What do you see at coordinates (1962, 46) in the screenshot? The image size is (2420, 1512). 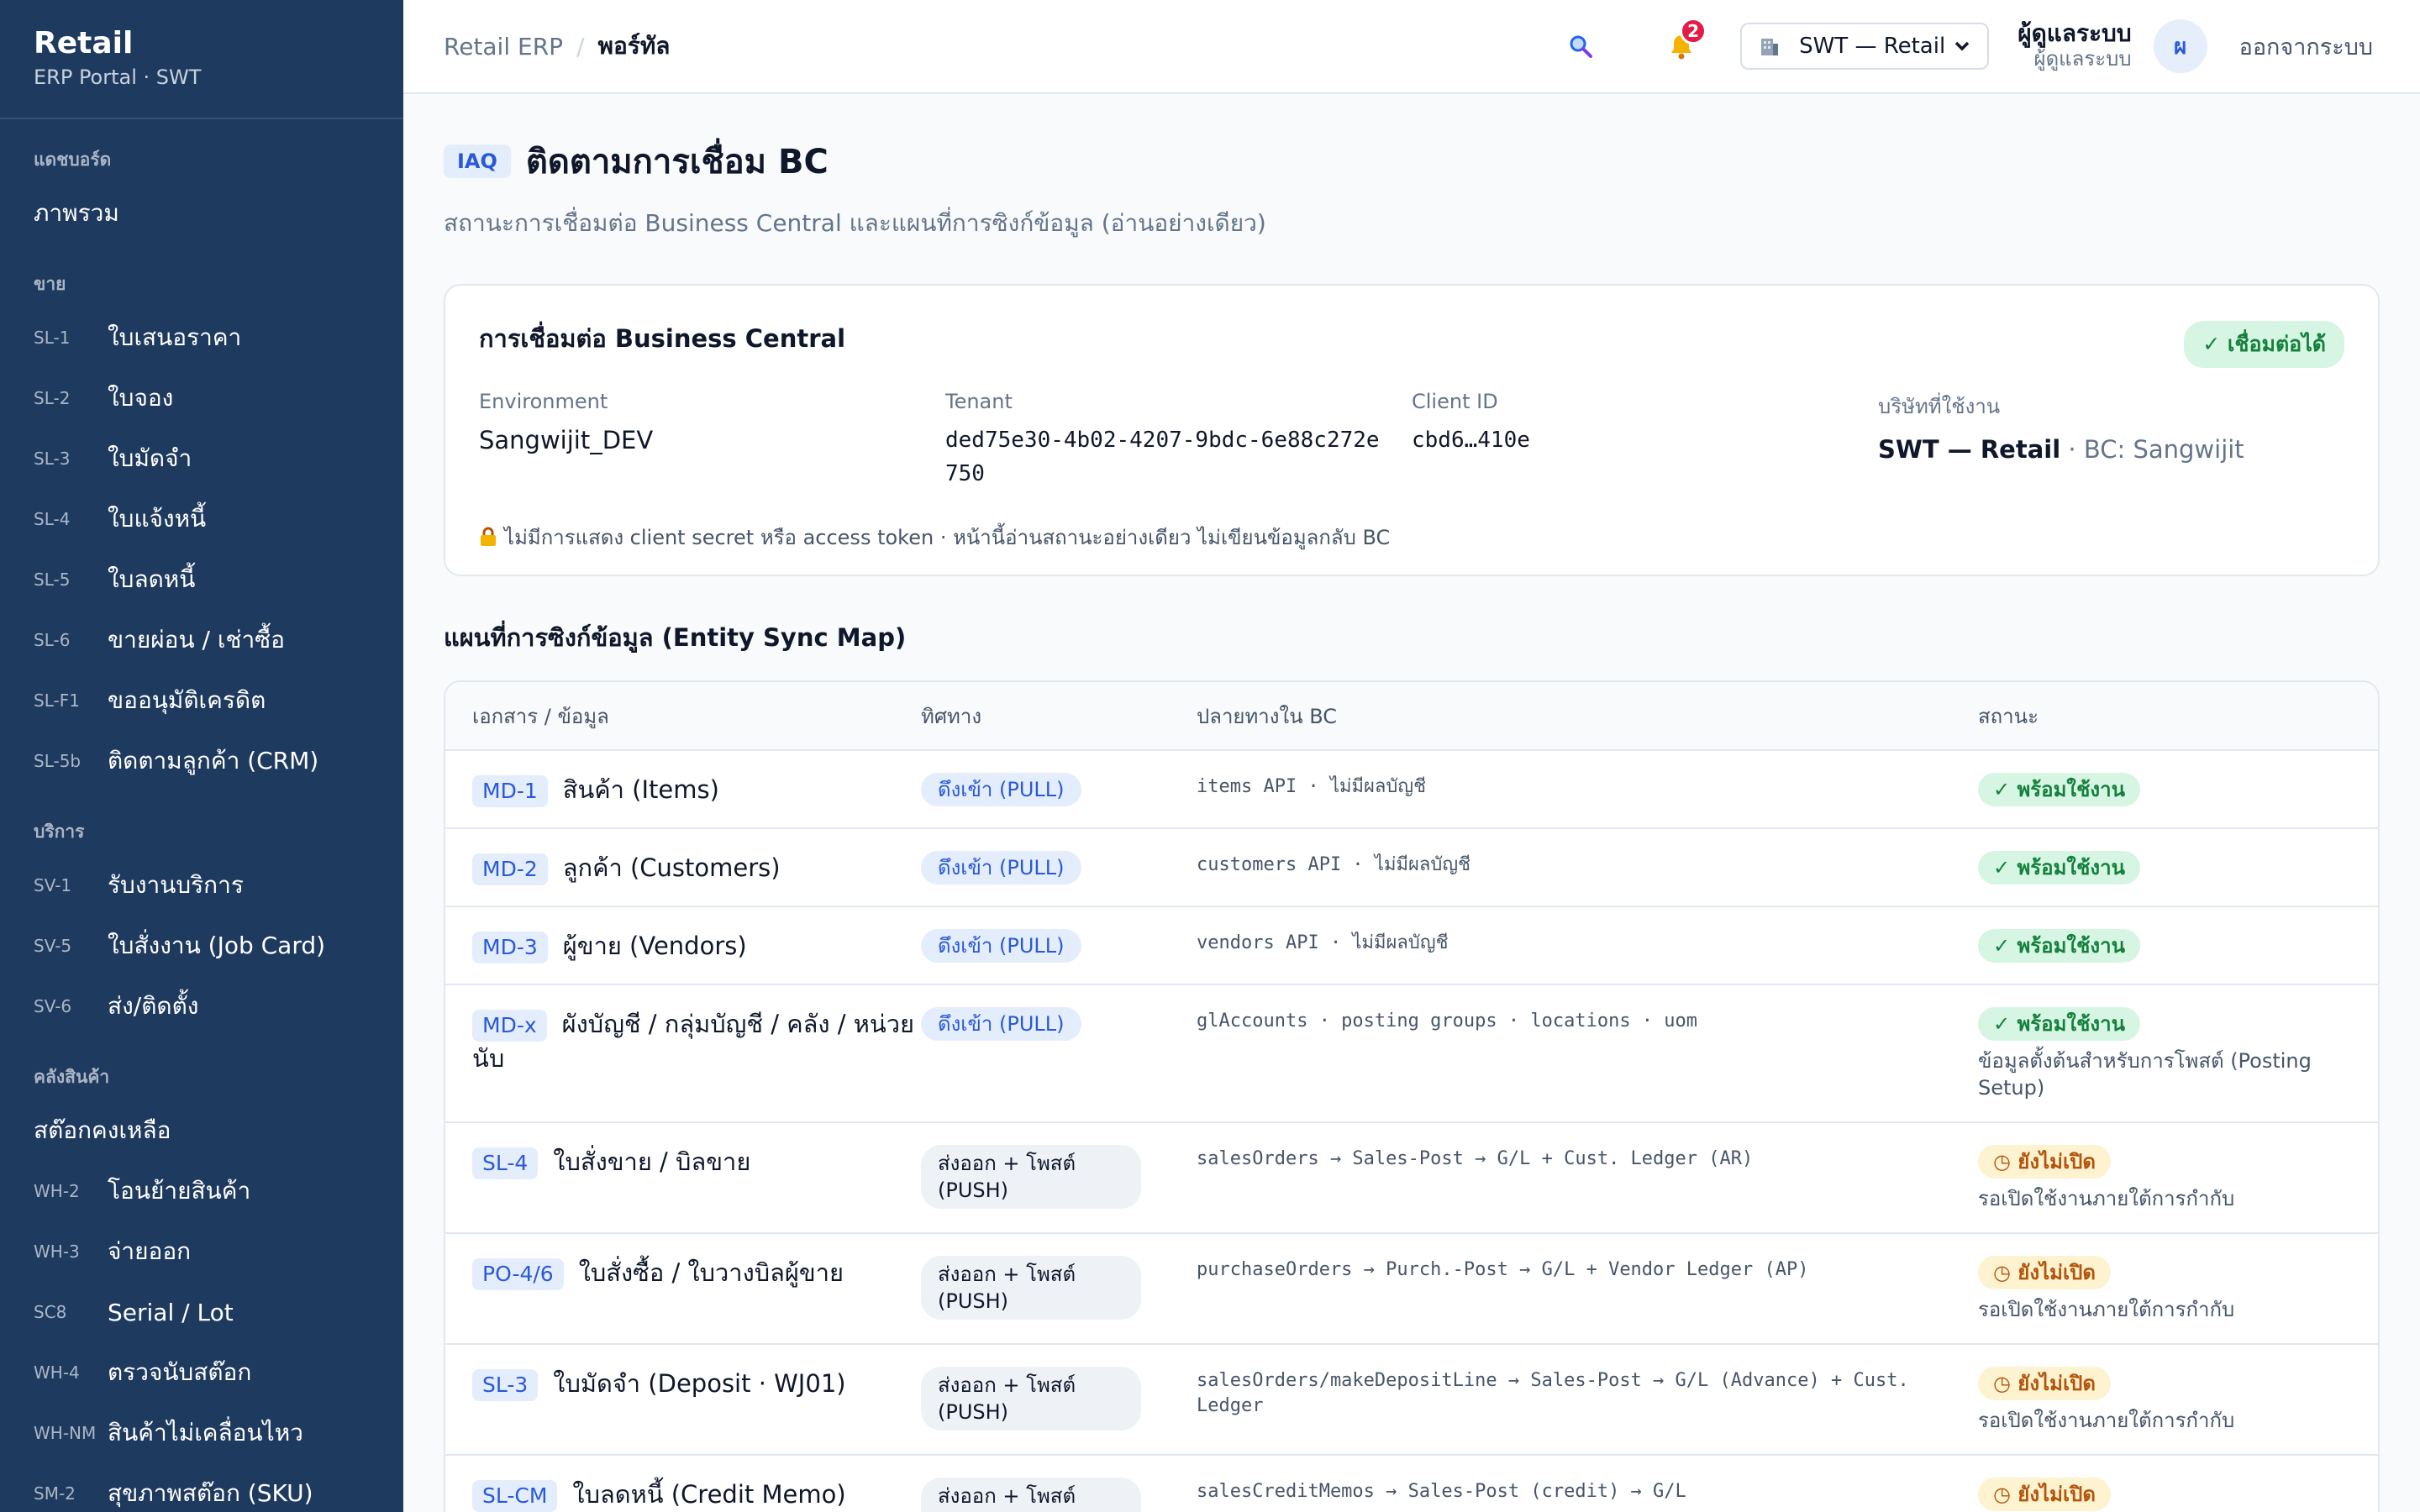 I see `chevron-down-icon` at bounding box center [1962, 46].